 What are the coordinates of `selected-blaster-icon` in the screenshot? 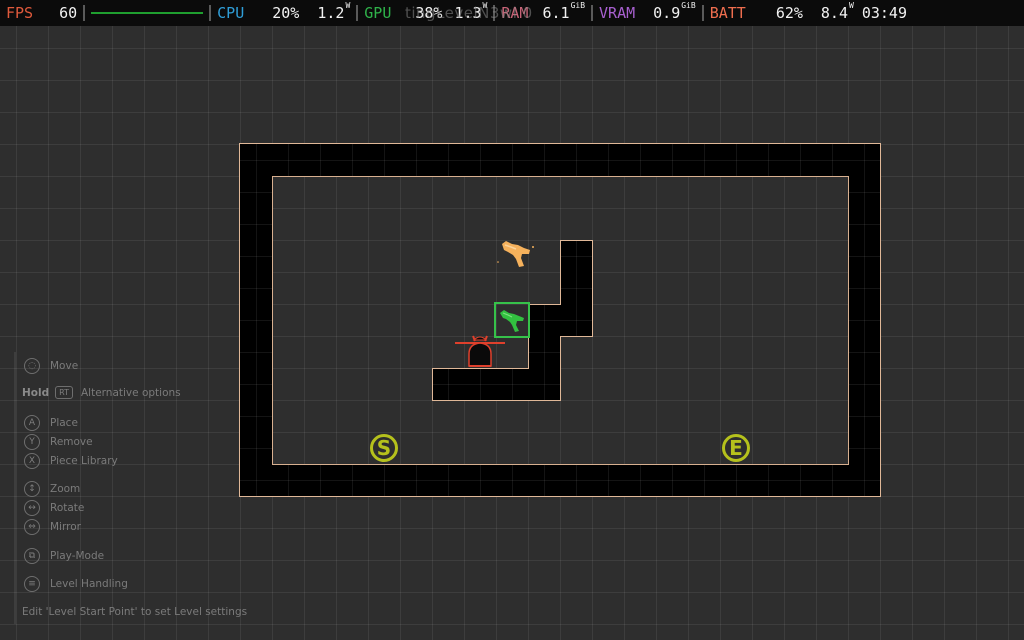 It's located at (512, 321).